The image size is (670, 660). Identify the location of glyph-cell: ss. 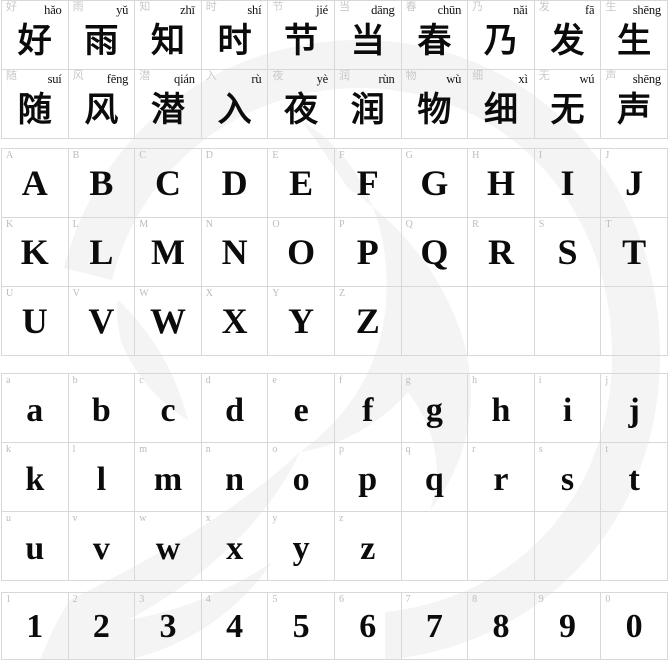
(568, 477).